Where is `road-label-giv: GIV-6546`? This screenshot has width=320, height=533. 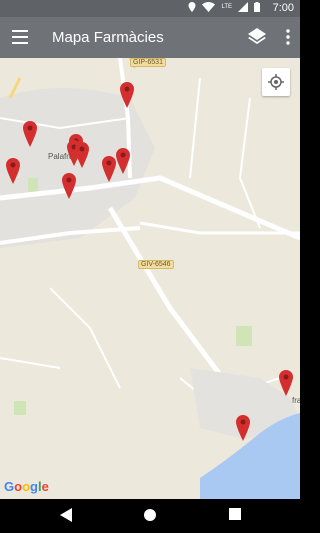
road-label-giv: GIV-6546 is located at coordinates (156, 264).